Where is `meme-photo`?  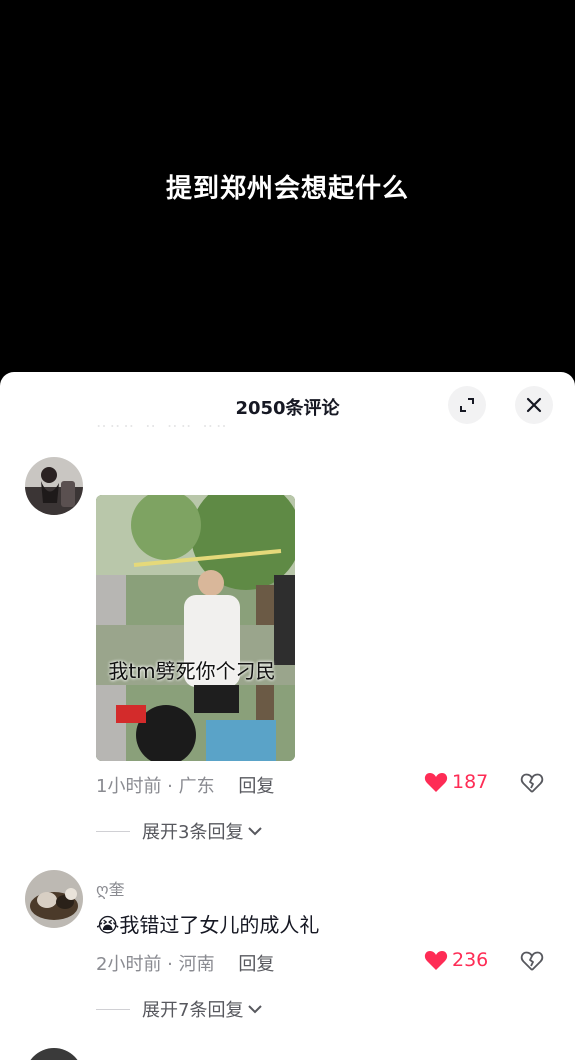
meme-photo is located at coordinates (195, 628).